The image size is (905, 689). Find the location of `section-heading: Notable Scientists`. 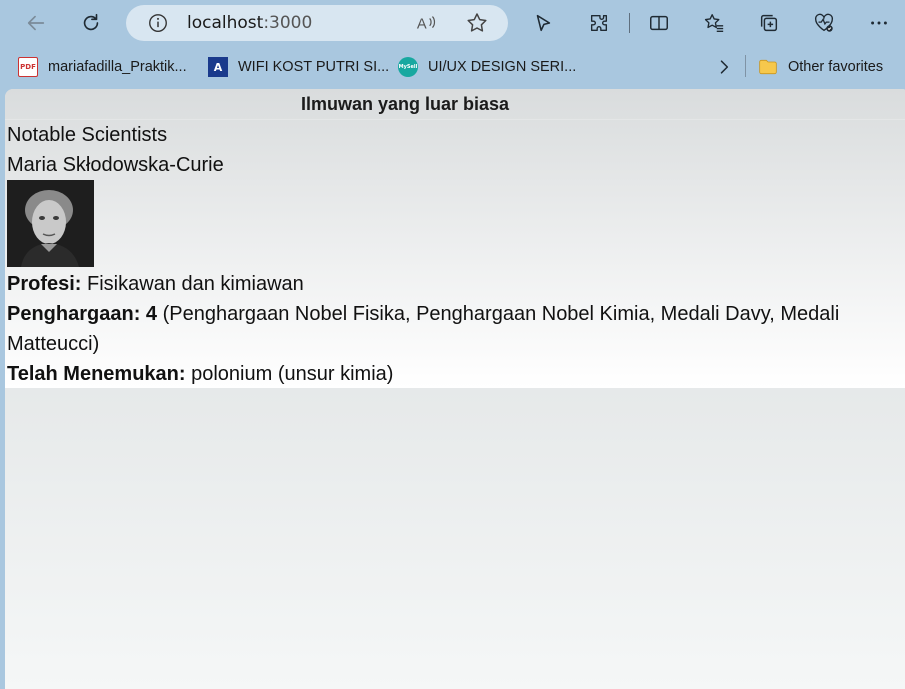

section-heading: Notable Scientists is located at coordinates (87, 135).